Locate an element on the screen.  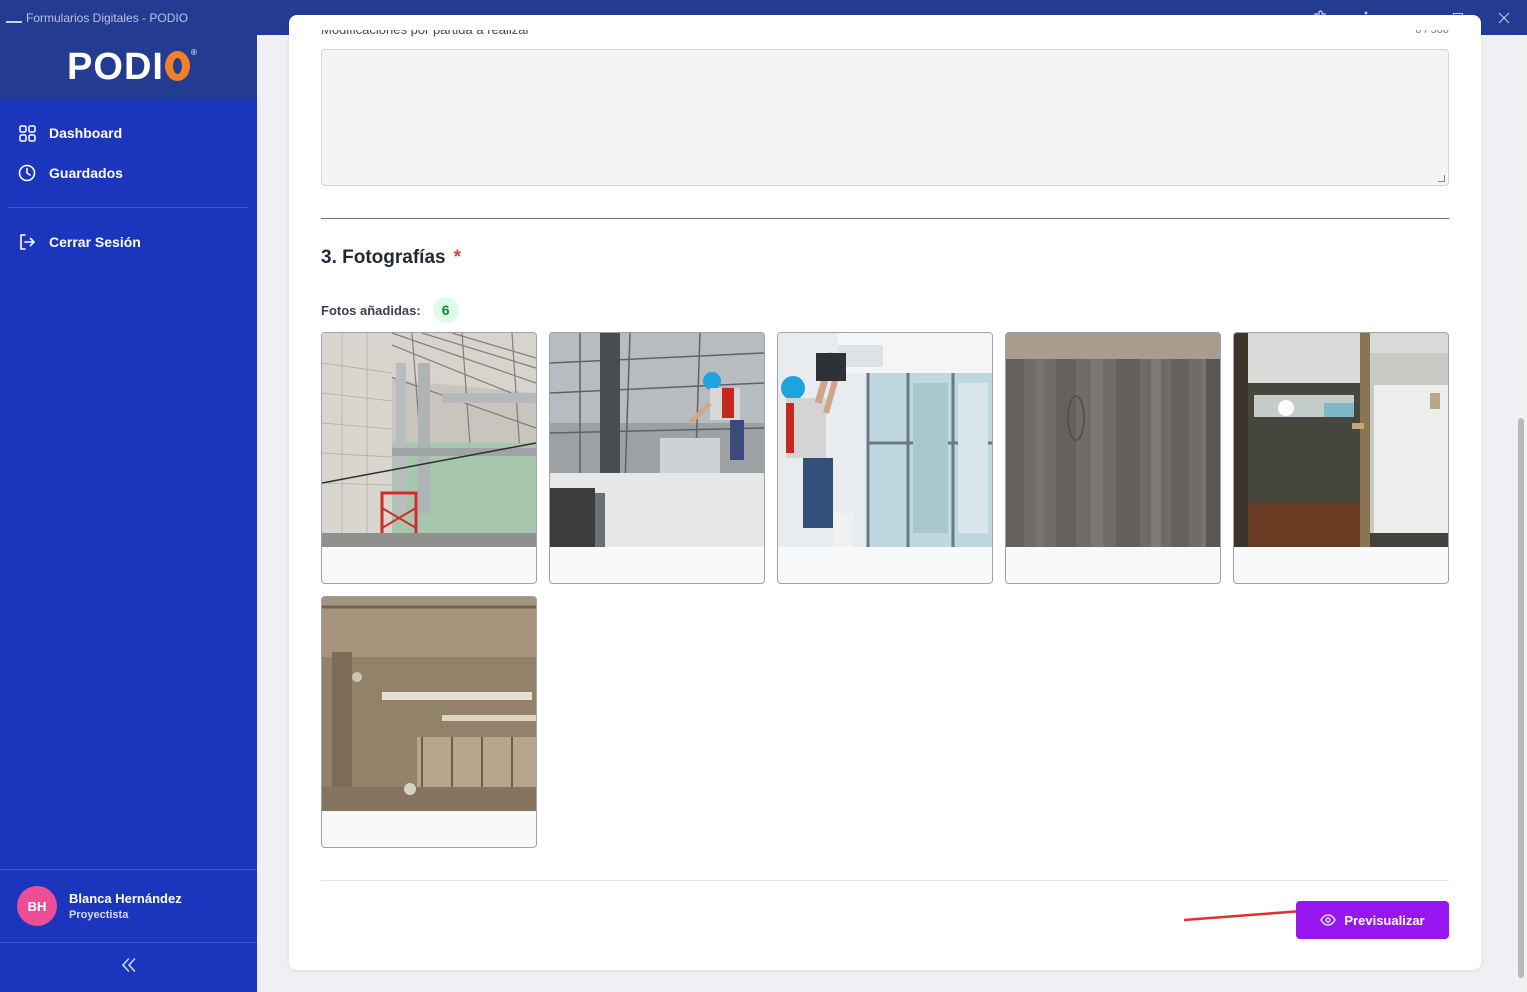
sidebar-item-cerrar-sesion: Cerrar Sesión is located at coordinates (128, 242).